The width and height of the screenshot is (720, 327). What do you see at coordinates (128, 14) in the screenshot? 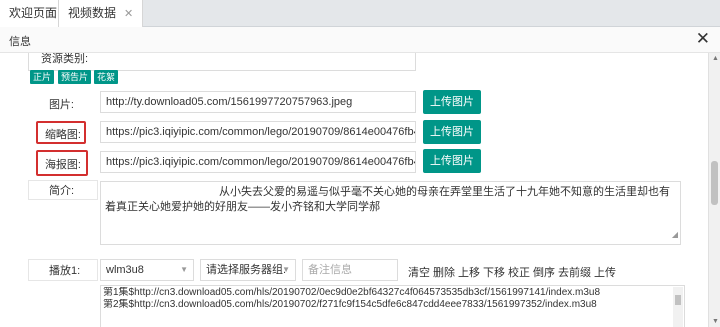
I see `tab-close-icon: ✕` at bounding box center [128, 14].